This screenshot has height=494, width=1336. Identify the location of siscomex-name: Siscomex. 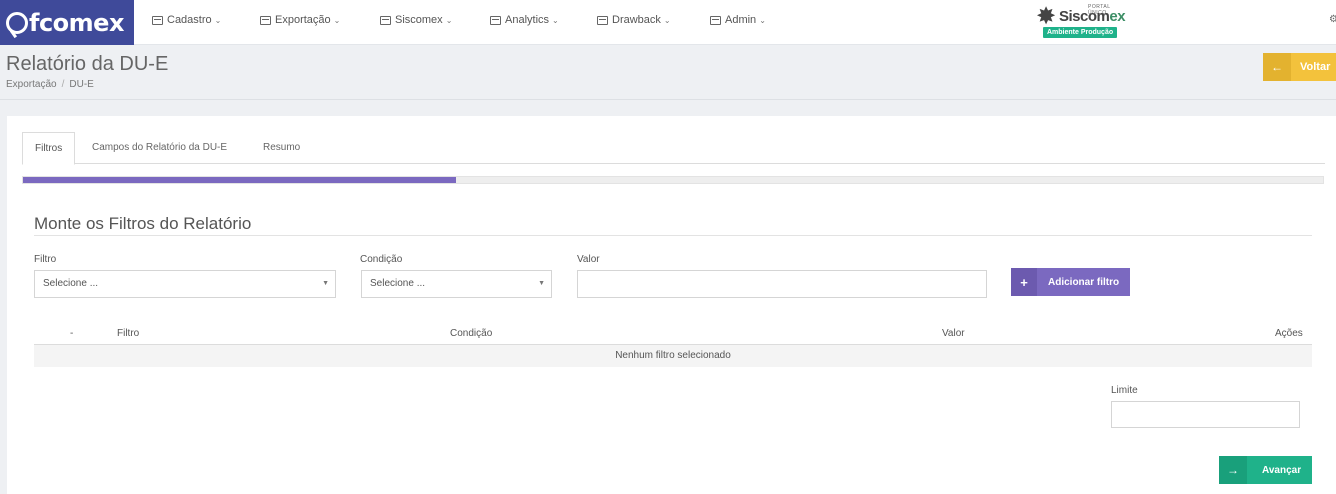
(1092, 16).